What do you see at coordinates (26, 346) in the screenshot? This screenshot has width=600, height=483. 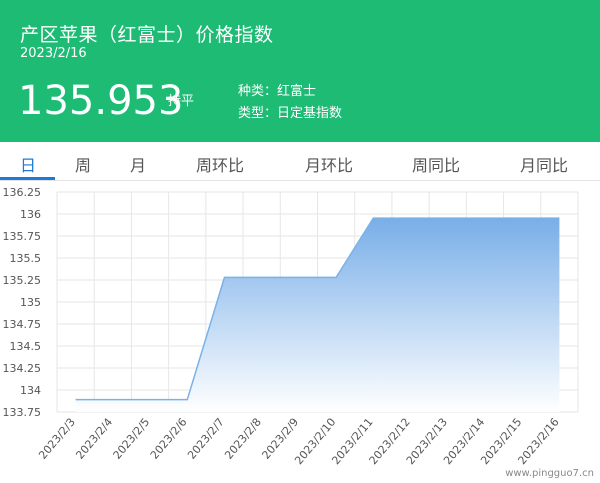 I see `y-tick-label: 134.5` at bounding box center [26, 346].